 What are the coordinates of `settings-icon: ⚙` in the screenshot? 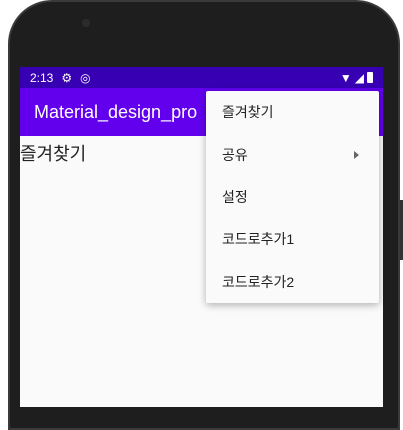 It's located at (67, 77).